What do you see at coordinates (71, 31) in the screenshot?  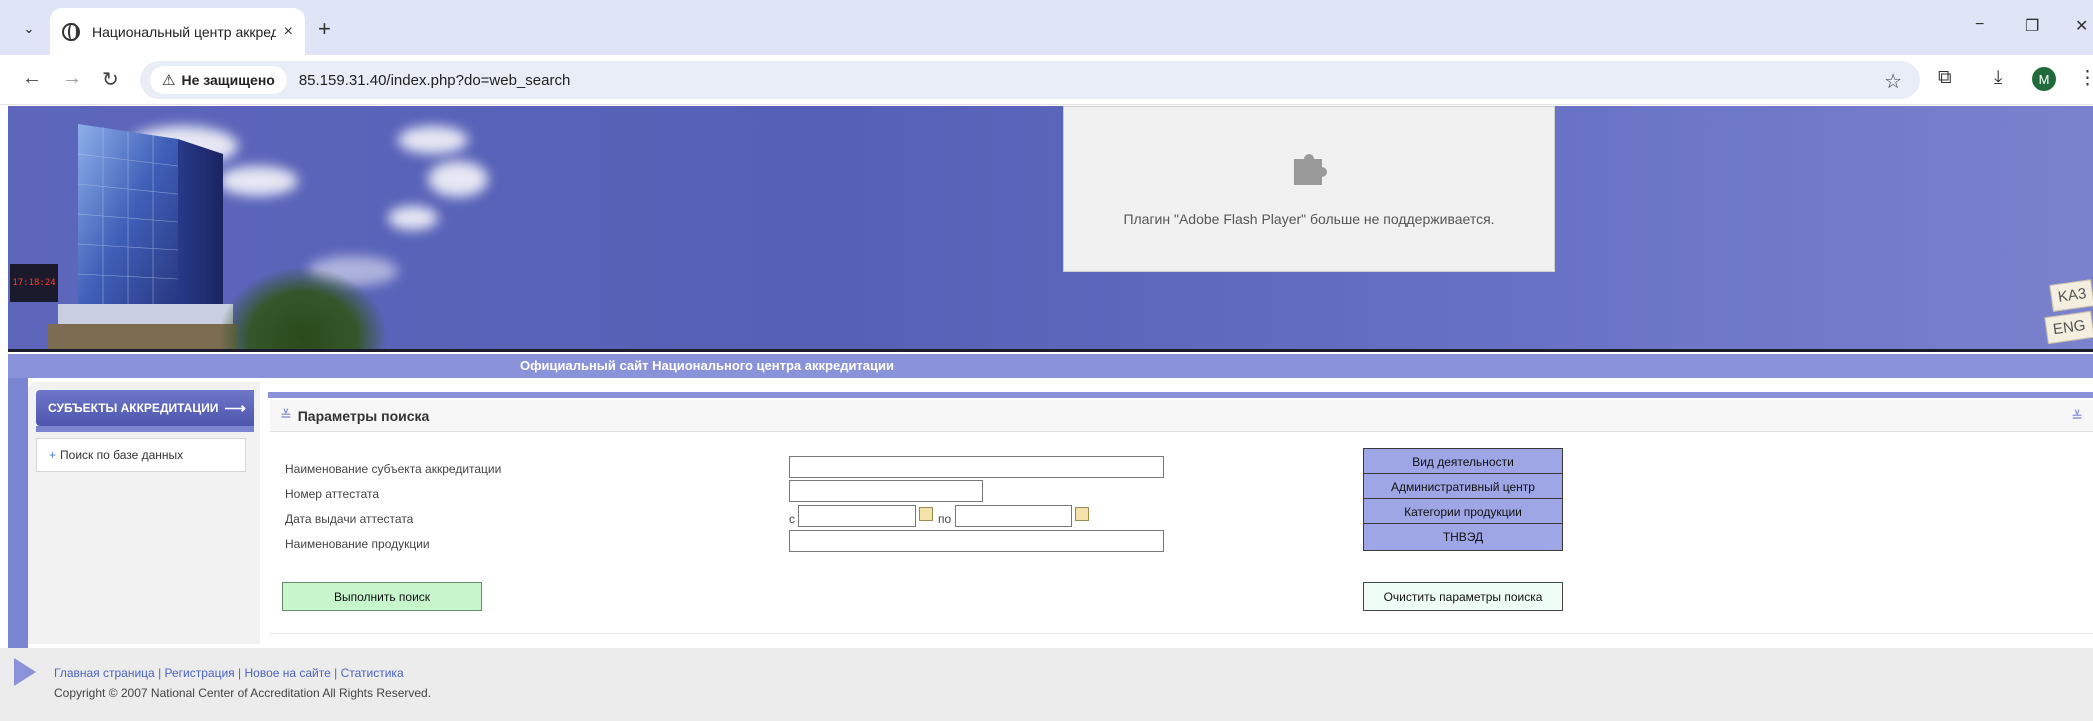 I see `globe-icon` at bounding box center [71, 31].